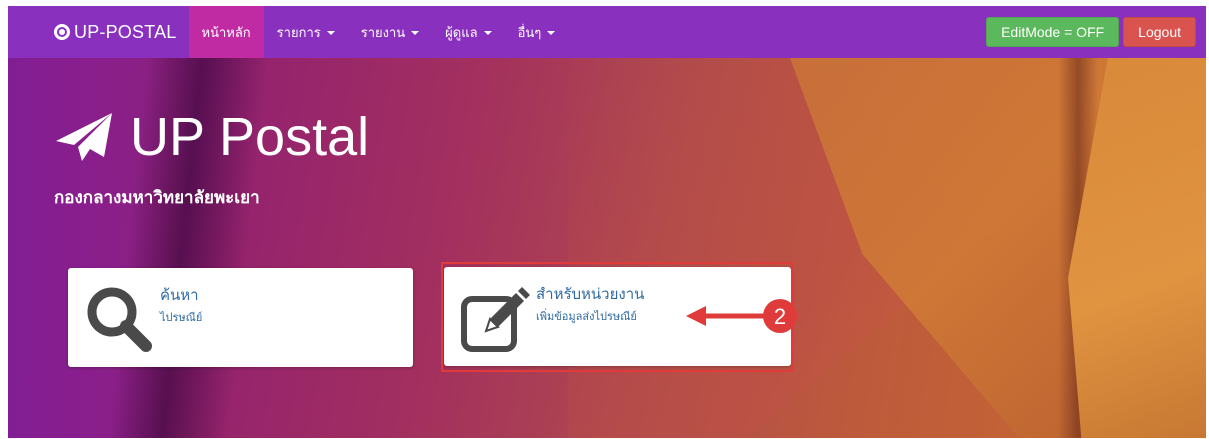 The width and height of the screenshot is (1209, 439). What do you see at coordinates (84, 137) in the screenshot?
I see `paper-plane-icon` at bounding box center [84, 137].